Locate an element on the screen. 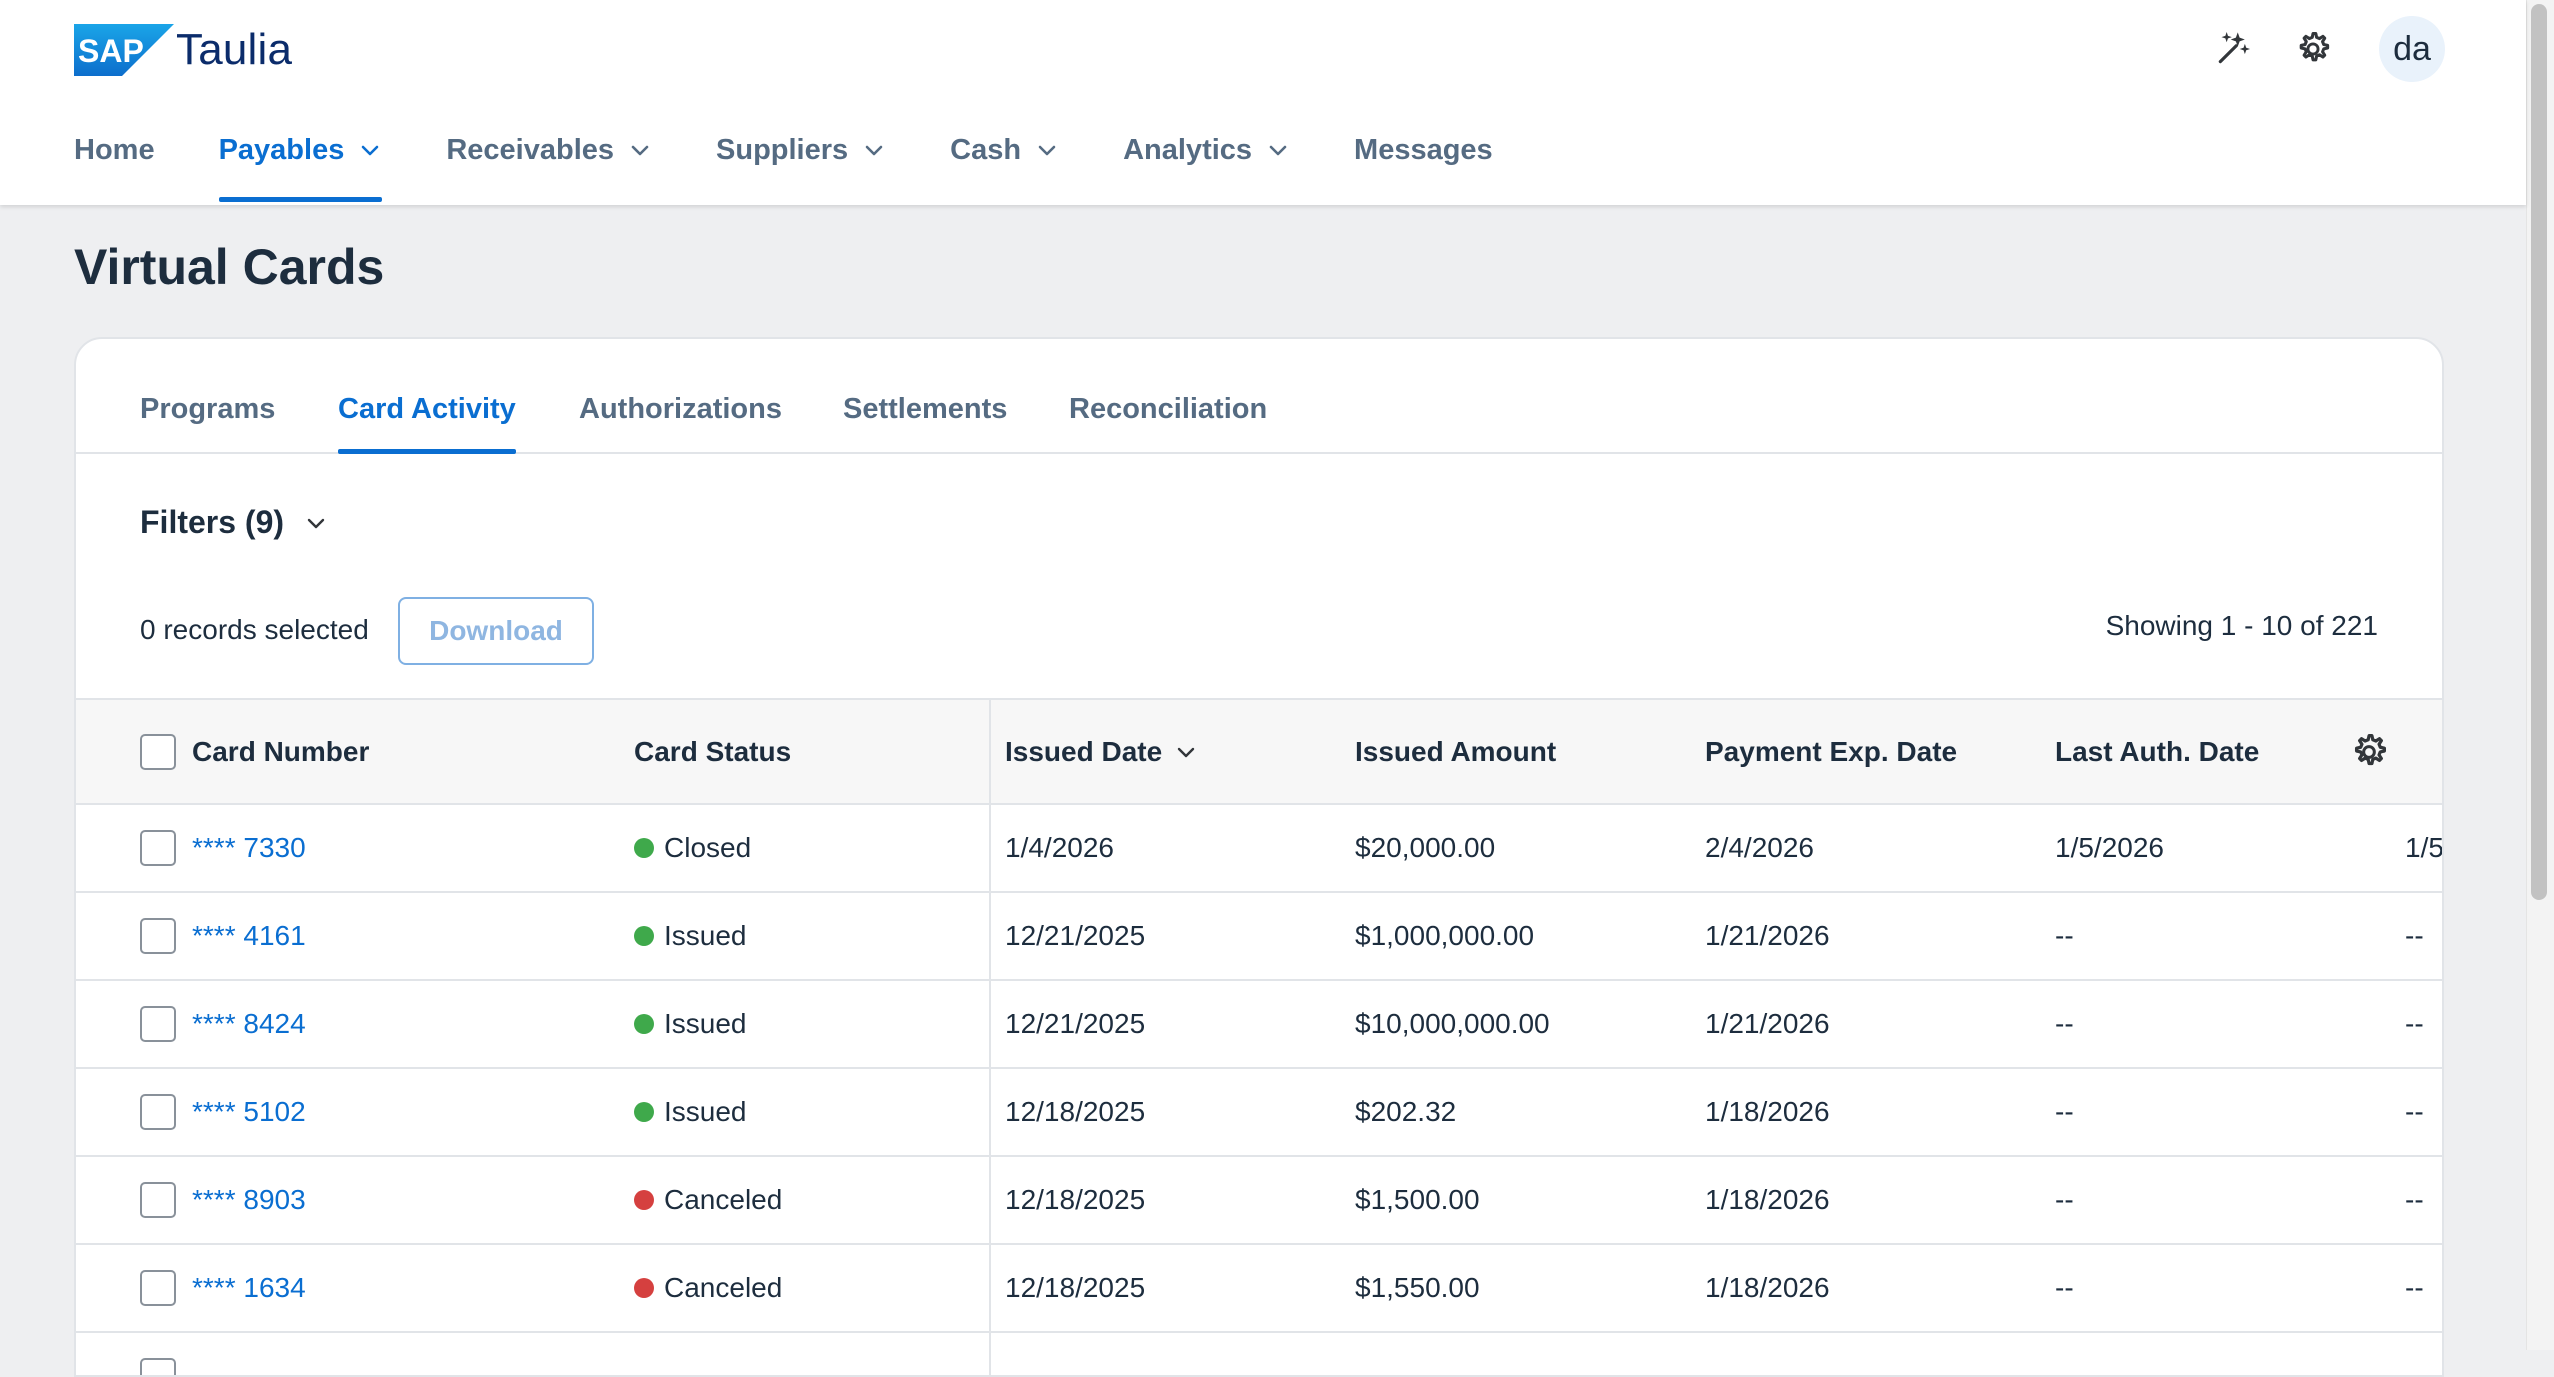 This screenshot has height=1377, width=2554. card-number-link: **** 5102 is located at coordinates (249, 1112).